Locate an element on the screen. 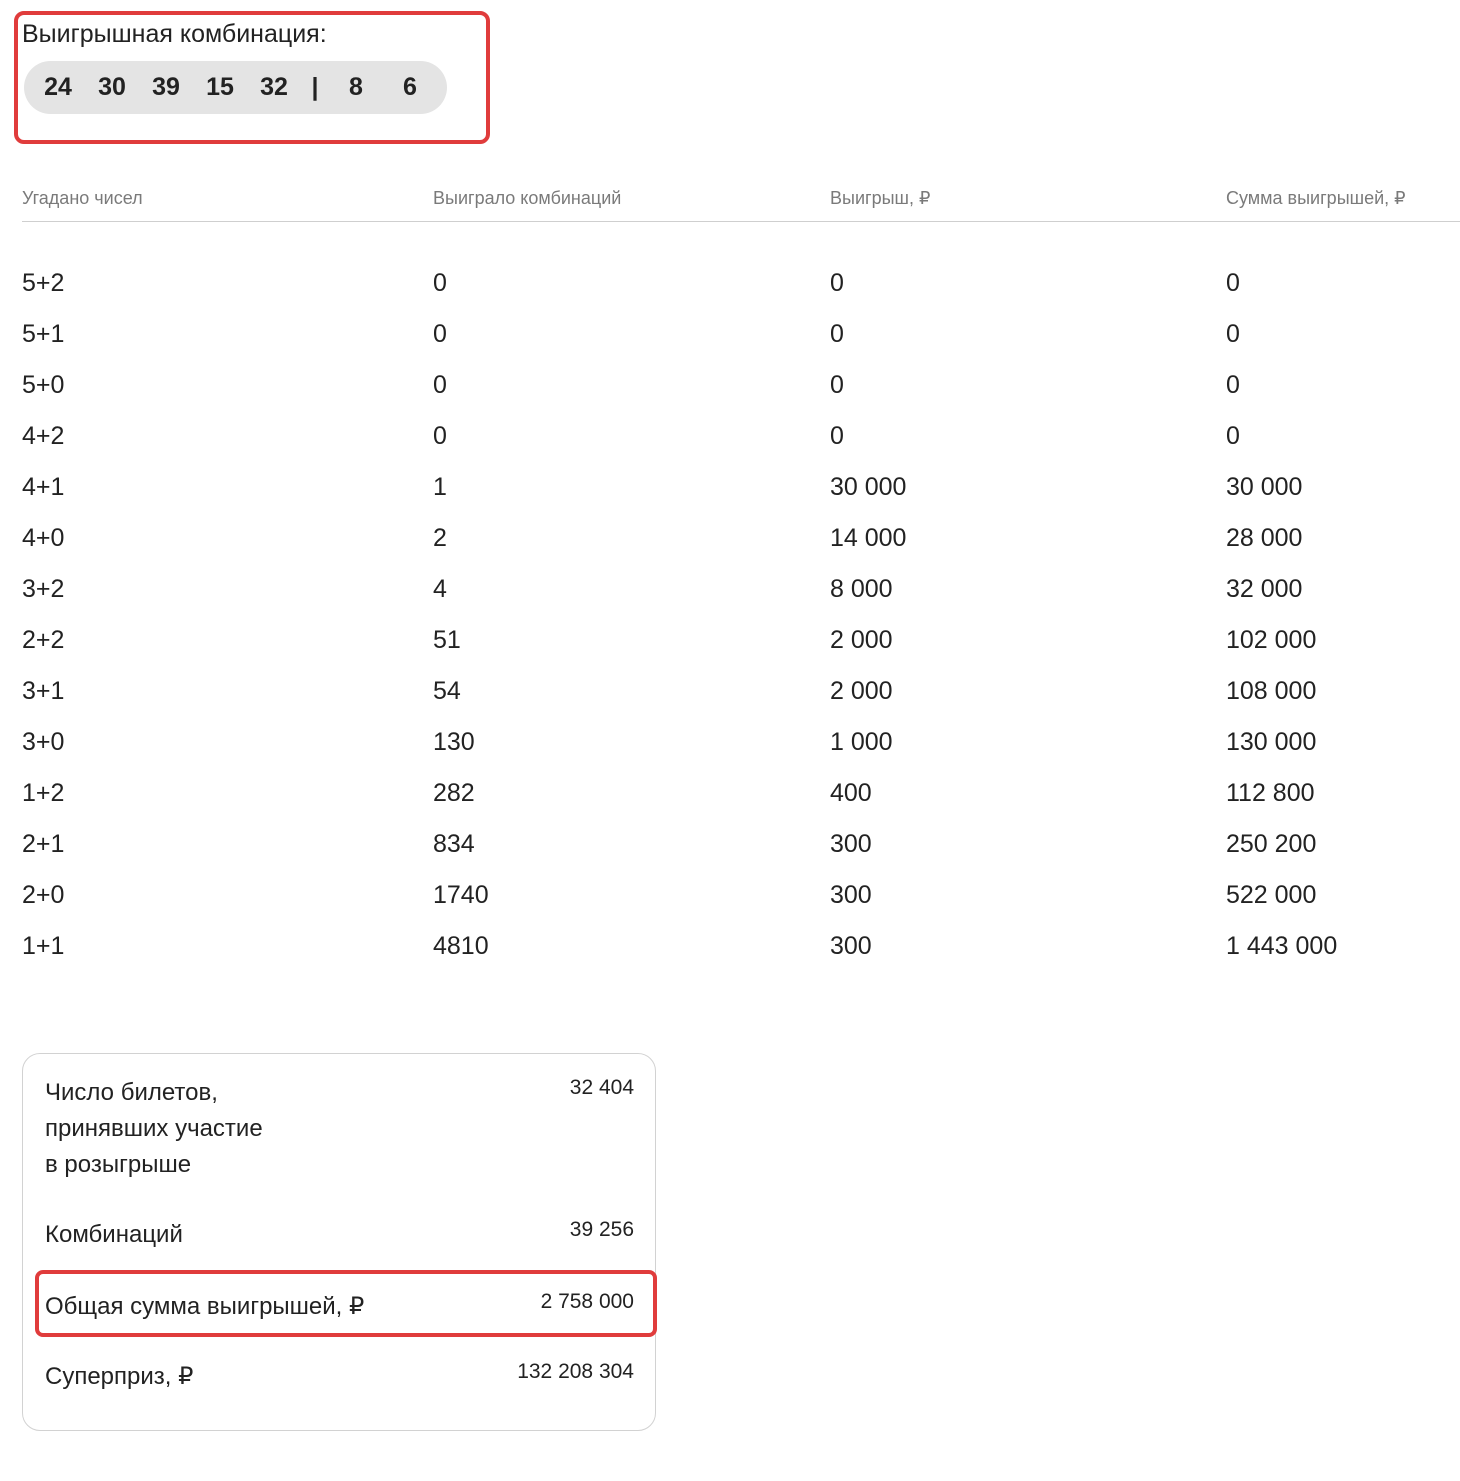  total-prize-cell: 112 800 is located at coordinates (1270, 793).